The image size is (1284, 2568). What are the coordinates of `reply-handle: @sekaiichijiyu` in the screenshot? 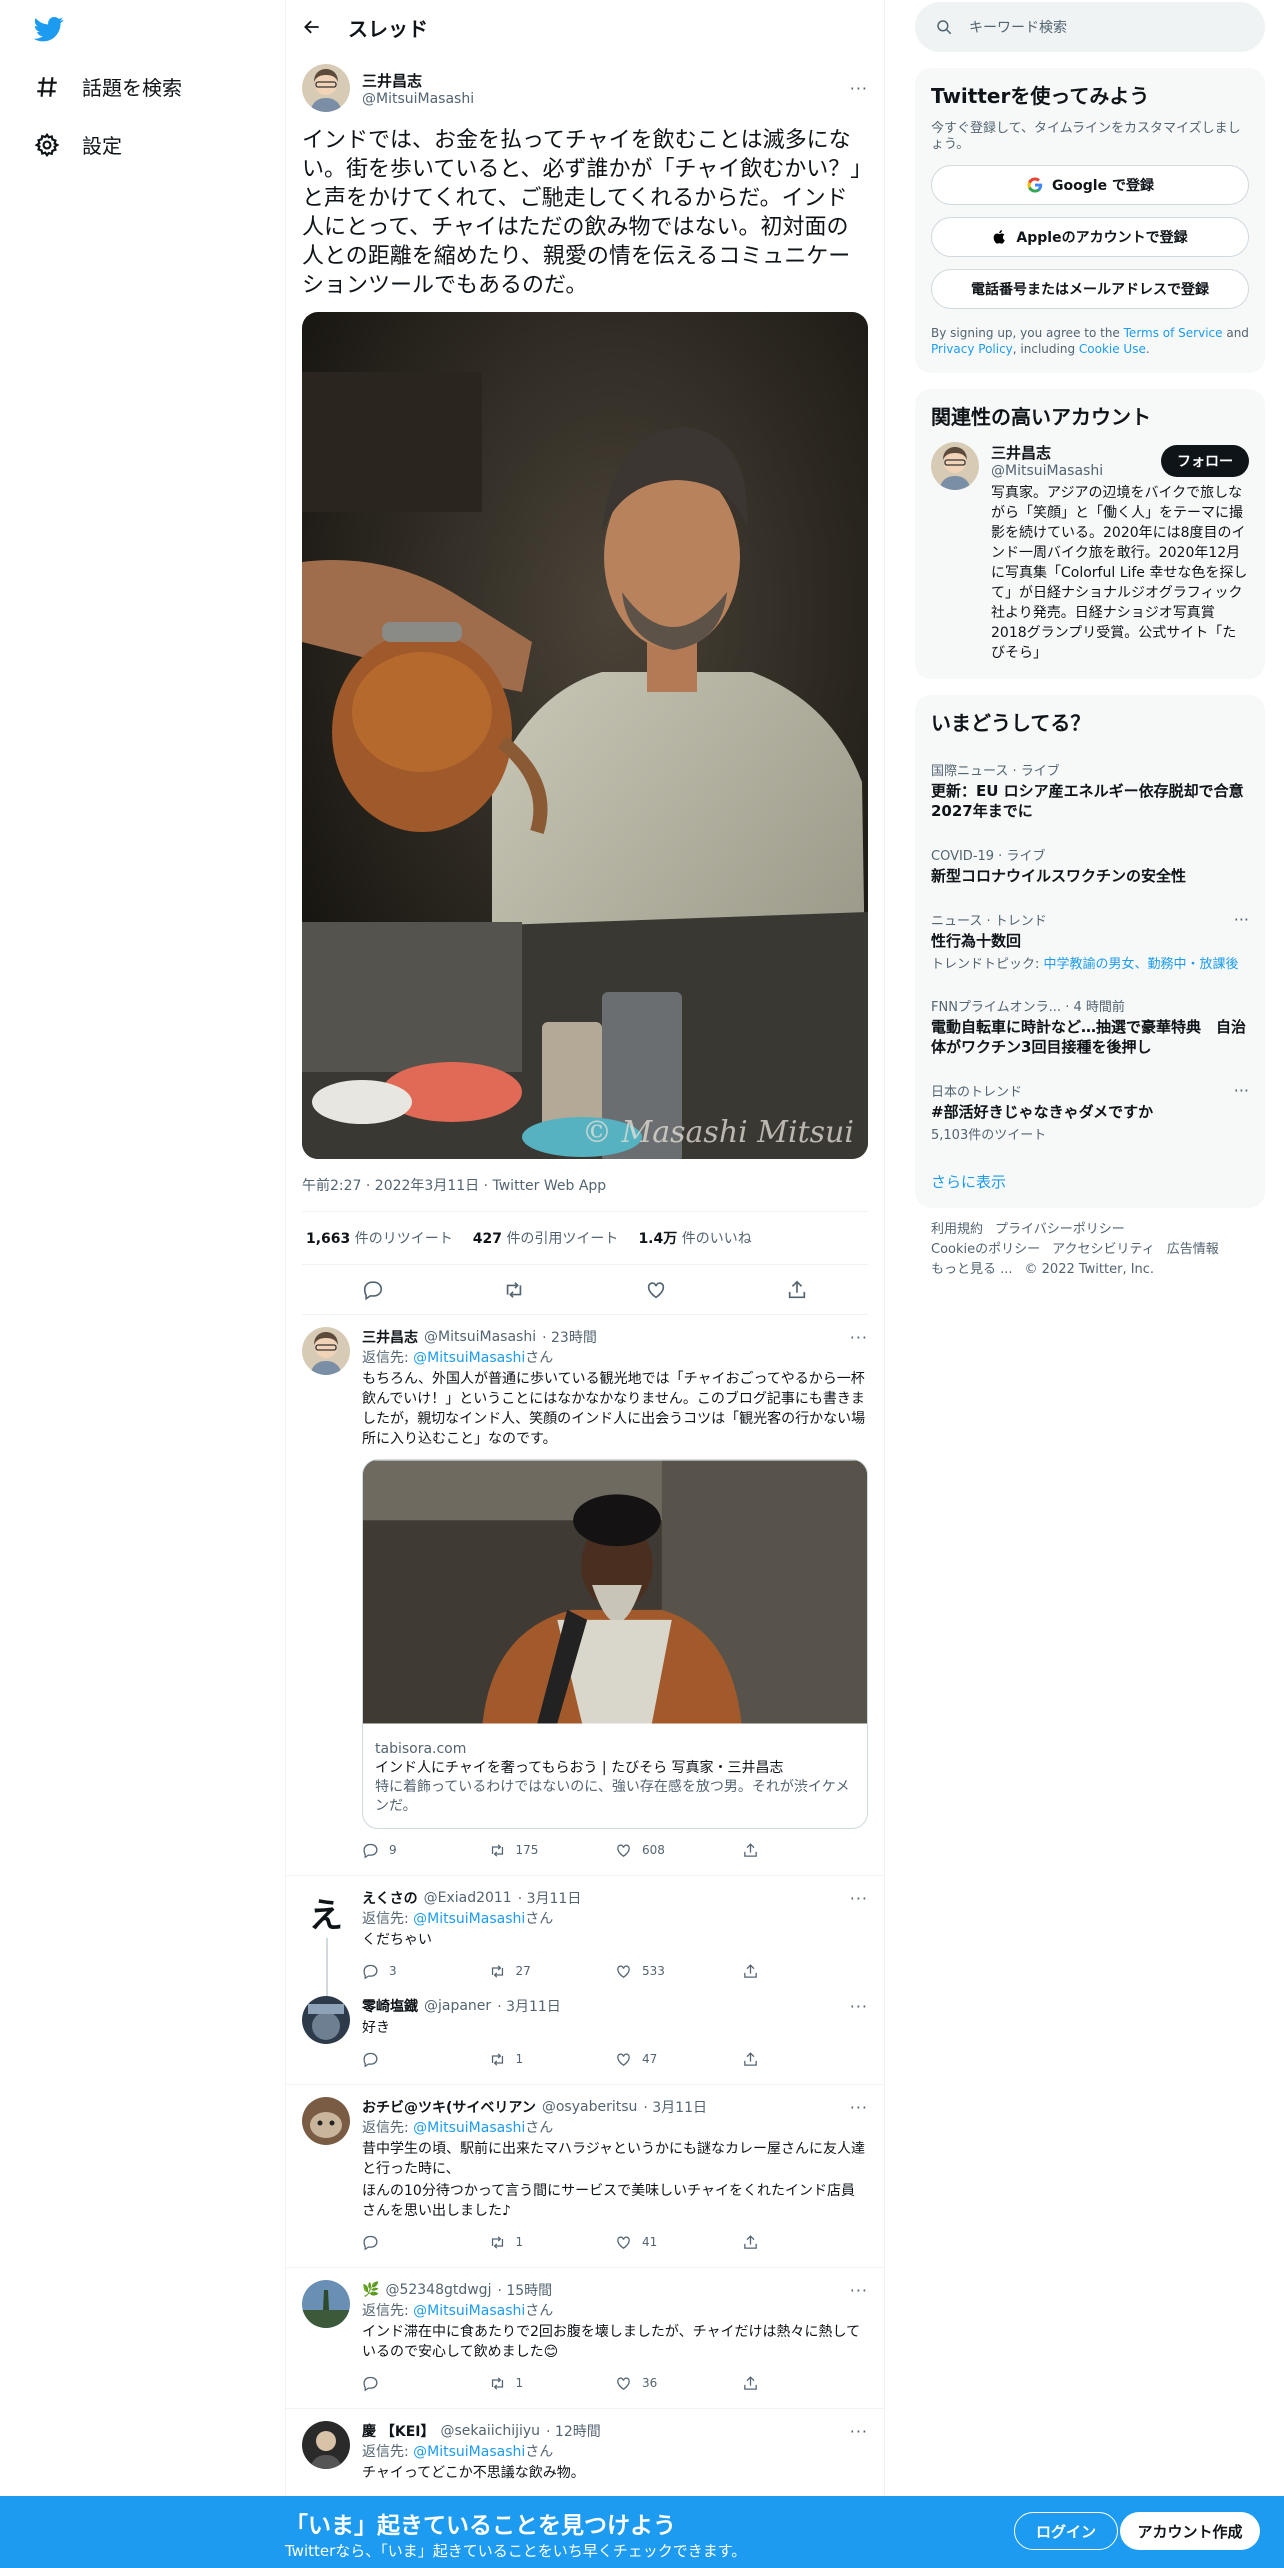 It's located at (491, 2431).